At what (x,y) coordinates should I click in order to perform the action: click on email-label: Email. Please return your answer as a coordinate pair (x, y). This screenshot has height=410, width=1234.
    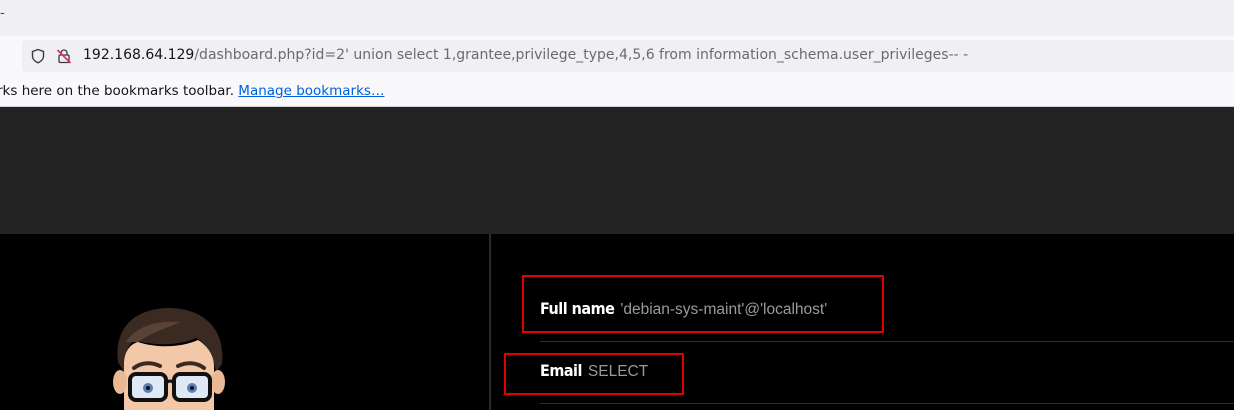
    Looking at the image, I should click on (561, 370).